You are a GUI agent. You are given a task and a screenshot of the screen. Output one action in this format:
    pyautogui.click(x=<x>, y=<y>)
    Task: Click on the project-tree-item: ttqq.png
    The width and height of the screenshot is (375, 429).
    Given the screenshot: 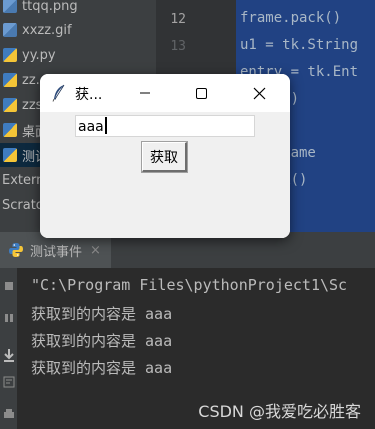 What is the action you would take?
    pyautogui.click(x=78, y=9)
    